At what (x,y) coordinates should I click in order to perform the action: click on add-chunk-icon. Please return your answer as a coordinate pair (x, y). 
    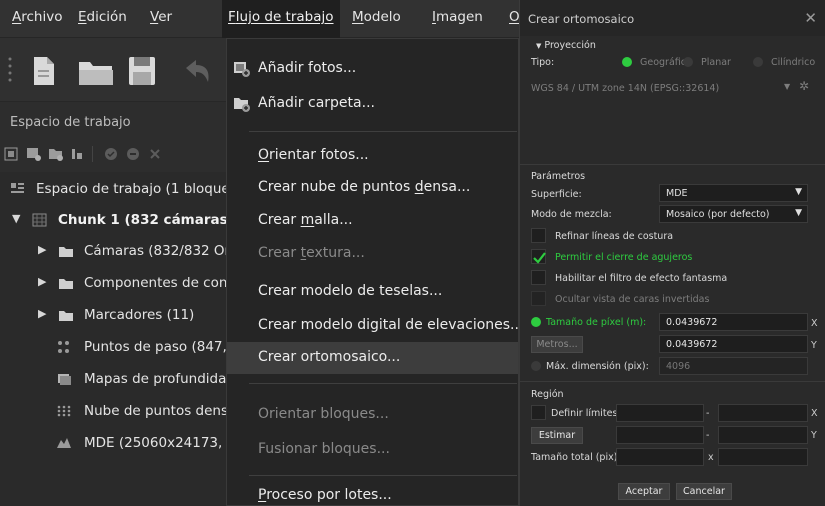
    Looking at the image, I should click on (11, 153).